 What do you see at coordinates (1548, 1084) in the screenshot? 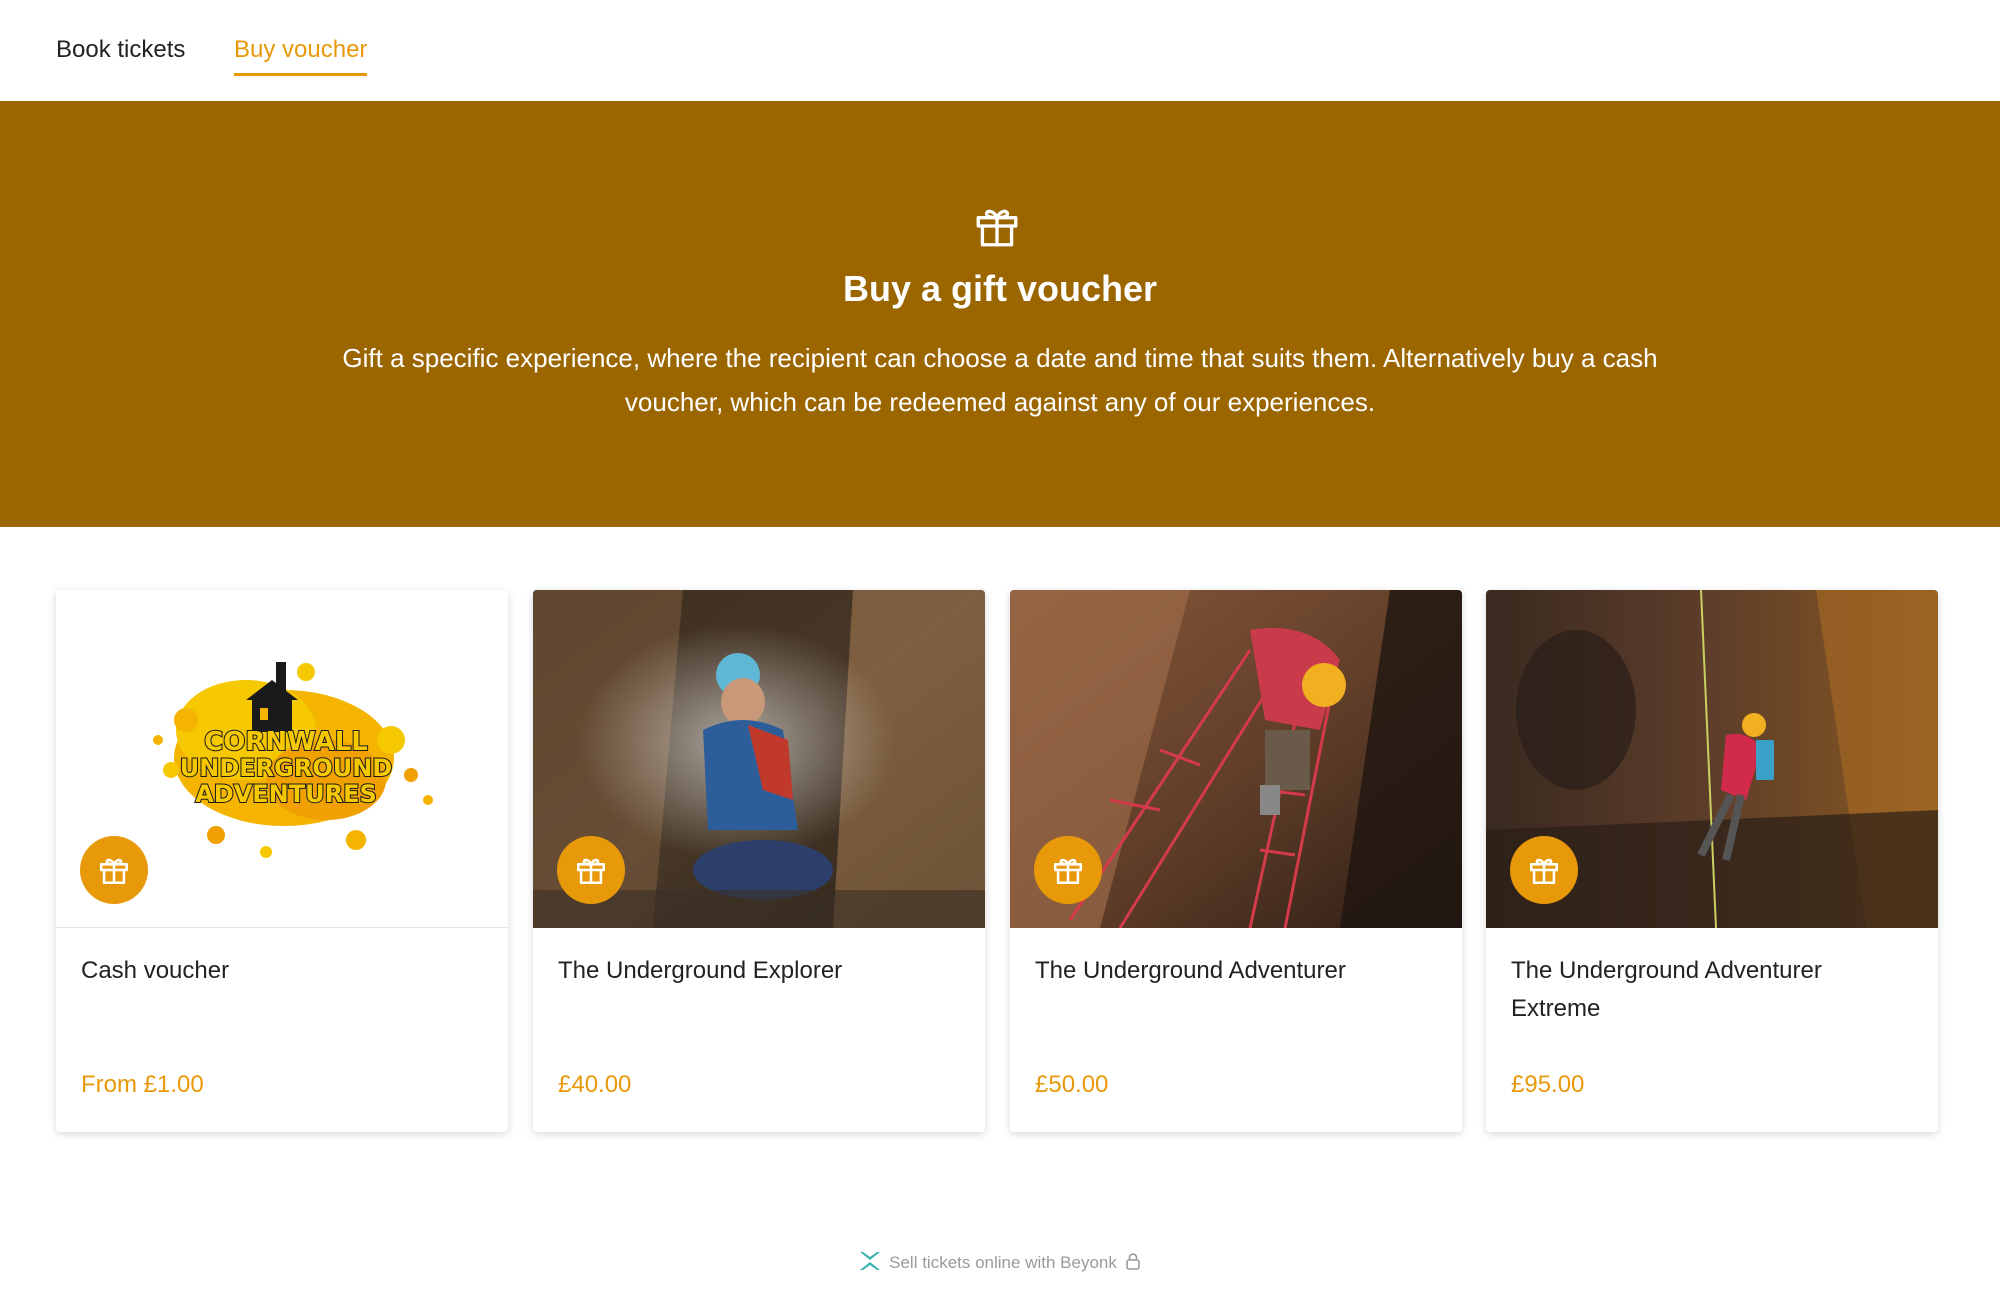
I see `card-price: £95.00` at bounding box center [1548, 1084].